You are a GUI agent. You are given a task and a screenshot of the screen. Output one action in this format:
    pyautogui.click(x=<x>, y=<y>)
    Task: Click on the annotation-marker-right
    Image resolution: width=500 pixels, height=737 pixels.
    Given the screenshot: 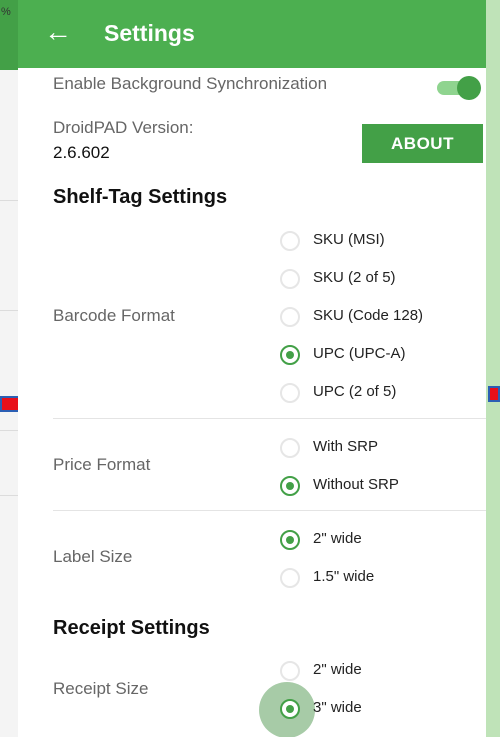 What is the action you would take?
    pyautogui.click(x=494, y=394)
    